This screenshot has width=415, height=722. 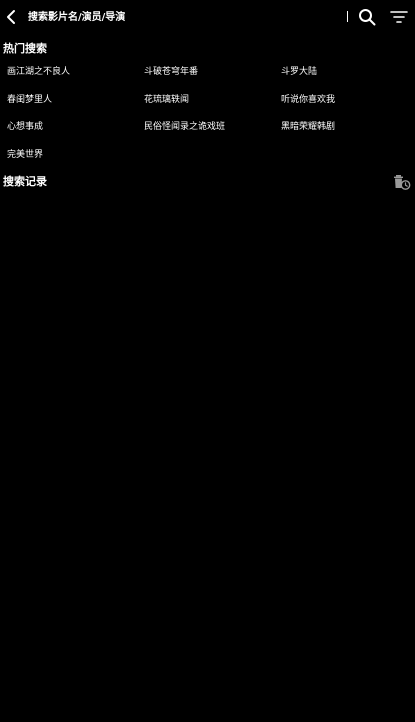 I want to click on hot-search-item: 斗破苍穹年番, so click(x=205, y=73).